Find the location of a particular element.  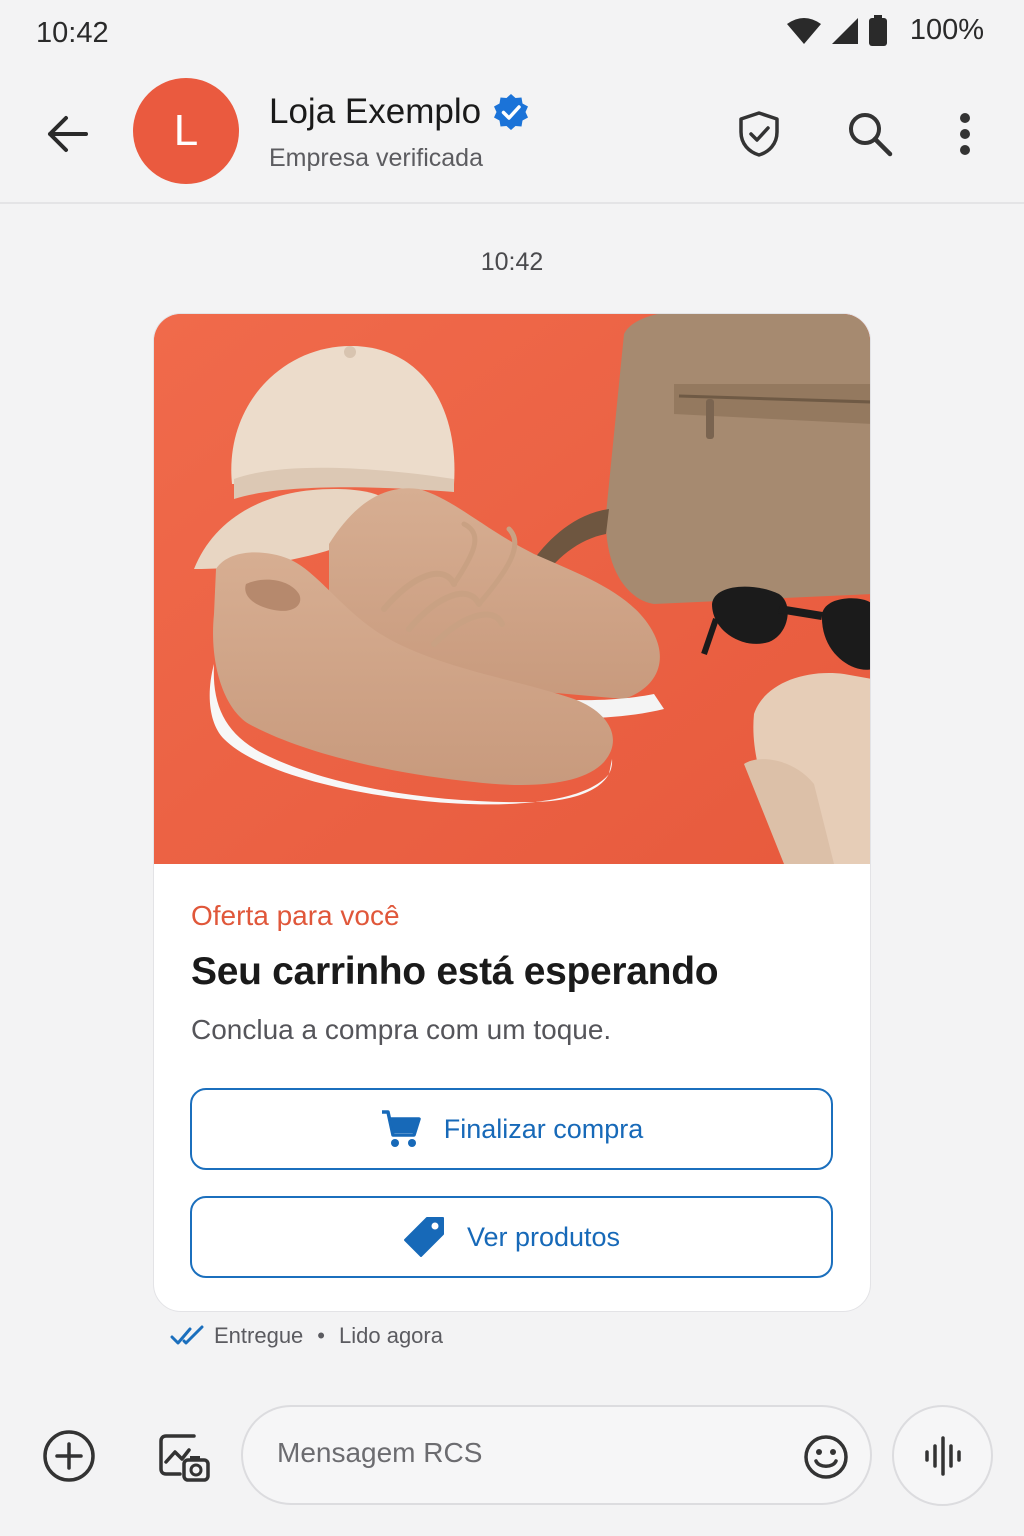

attach-button is located at coordinates (69, 1456).